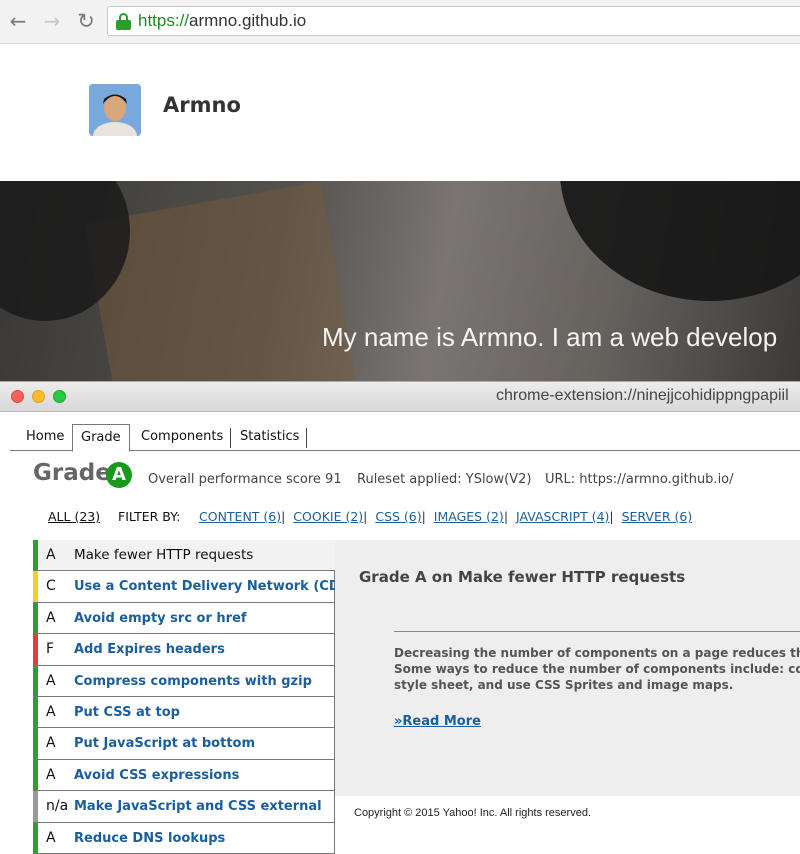 The width and height of the screenshot is (800, 854). What do you see at coordinates (86, 21) in the screenshot?
I see `reload-icon: ↻` at bounding box center [86, 21].